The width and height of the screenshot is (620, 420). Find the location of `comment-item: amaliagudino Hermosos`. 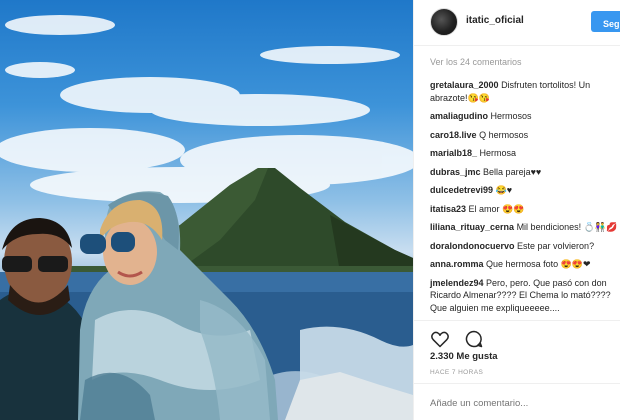

comment-item: amaliagudino Hermosos is located at coordinates (525, 116).